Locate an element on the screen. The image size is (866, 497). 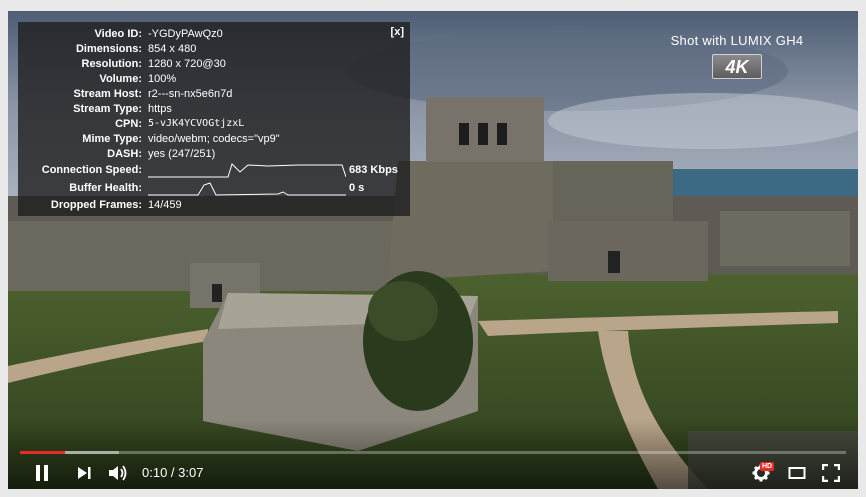
stat-label: Dimensions: is located at coordinates (108, 48).